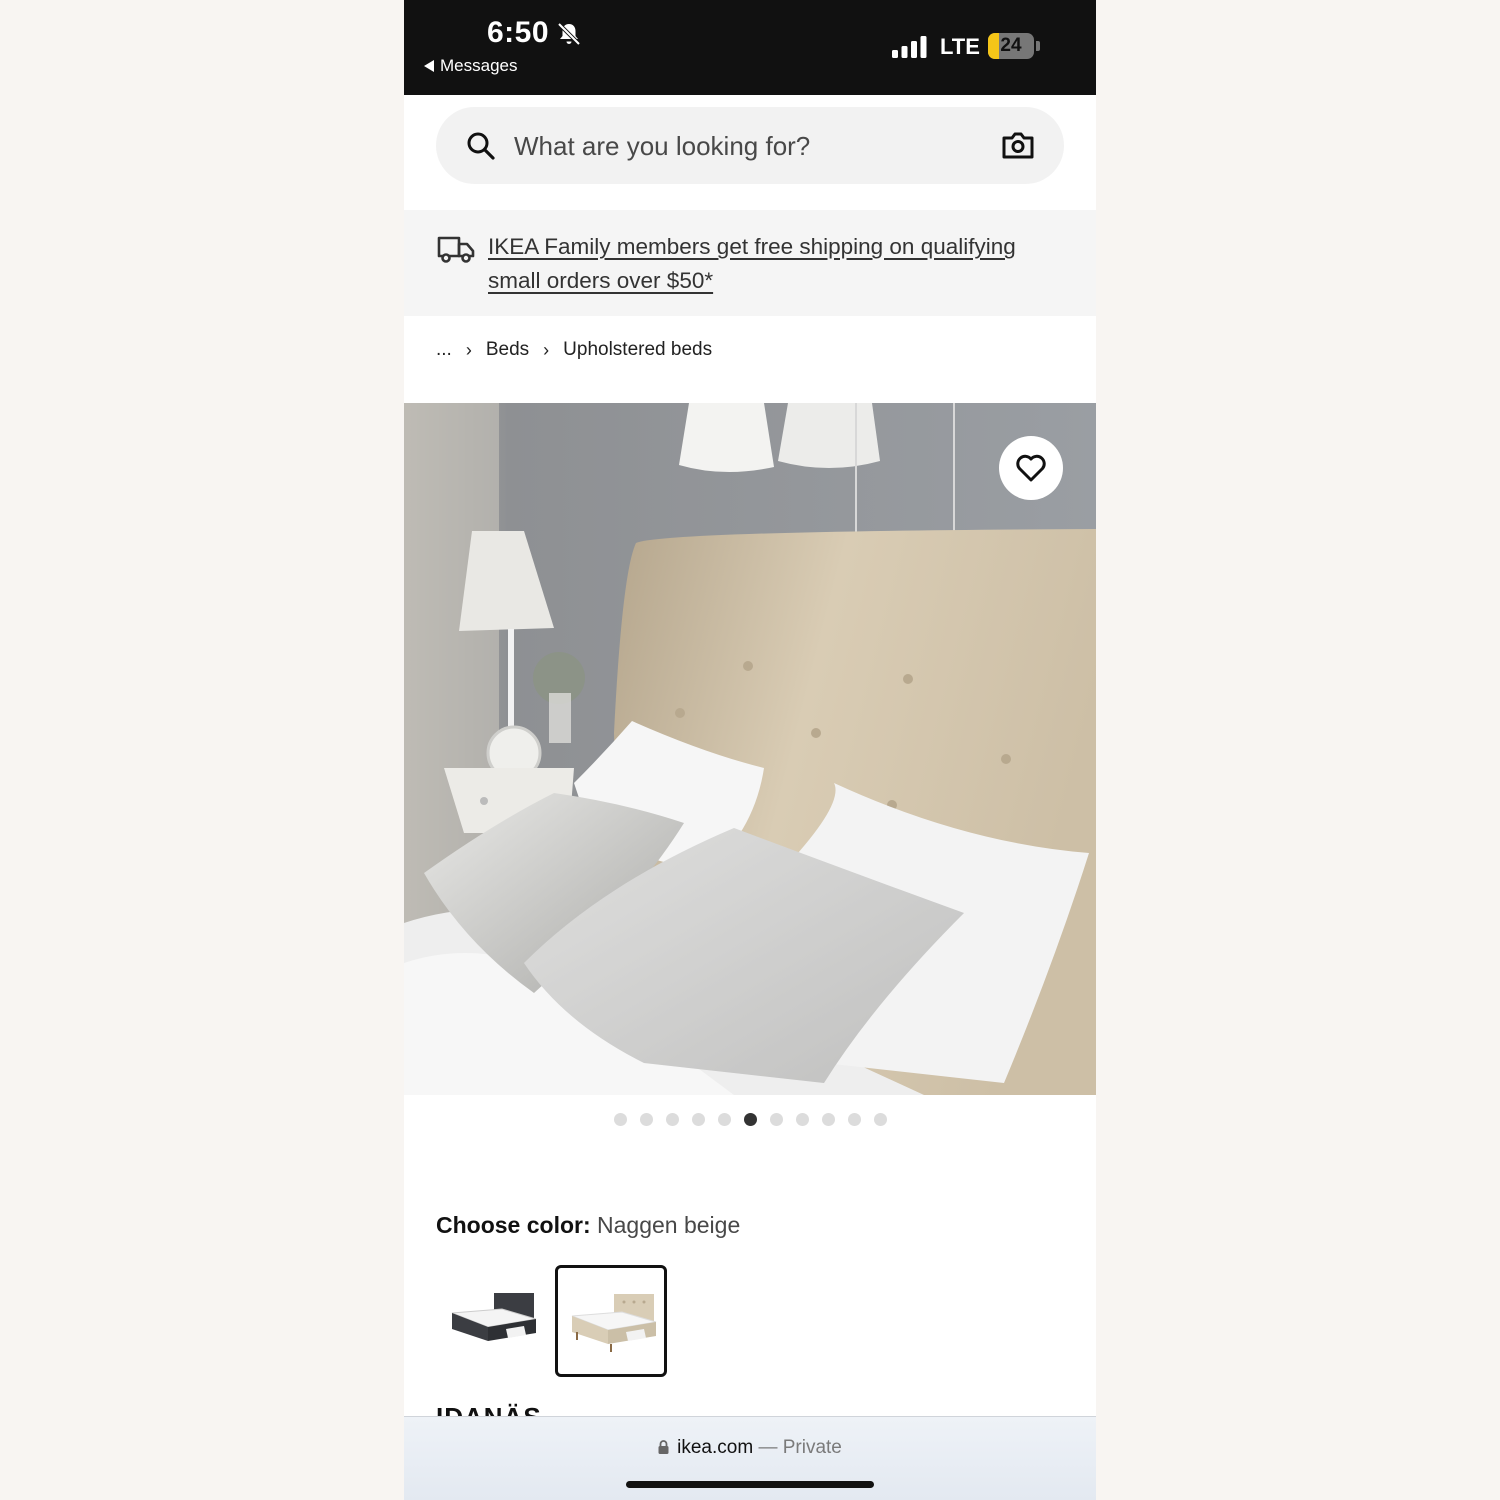 The image size is (1500, 1500). Describe the element at coordinates (513, 1225) in the screenshot. I see `choose-color-title: Choose color:` at that location.